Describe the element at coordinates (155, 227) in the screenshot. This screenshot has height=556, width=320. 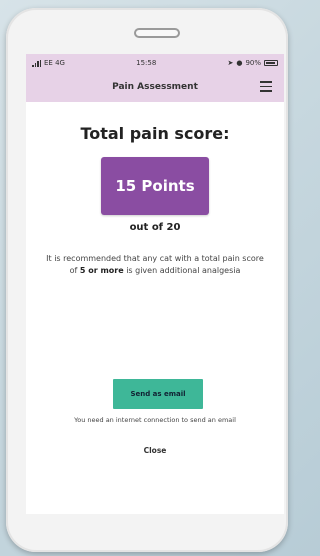
I see `score-max: out of 20` at that location.